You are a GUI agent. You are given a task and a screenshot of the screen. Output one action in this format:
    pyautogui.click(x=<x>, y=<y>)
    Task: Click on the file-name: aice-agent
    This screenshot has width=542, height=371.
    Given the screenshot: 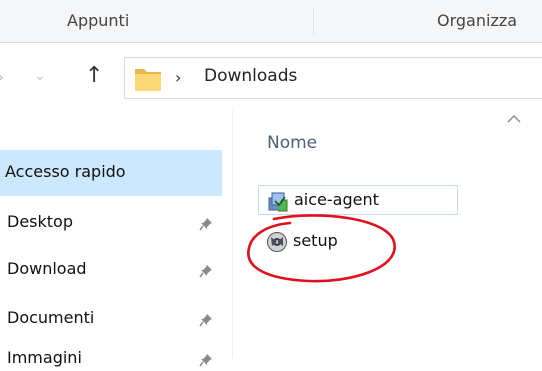 What is the action you would take?
    pyautogui.click(x=336, y=199)
    